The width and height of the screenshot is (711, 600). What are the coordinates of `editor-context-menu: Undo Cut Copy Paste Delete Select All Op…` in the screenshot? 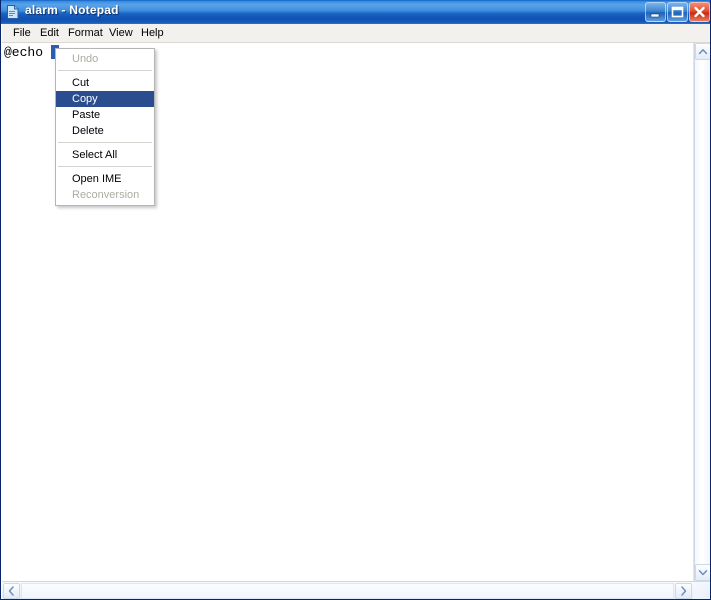 It's located at (105, 127).